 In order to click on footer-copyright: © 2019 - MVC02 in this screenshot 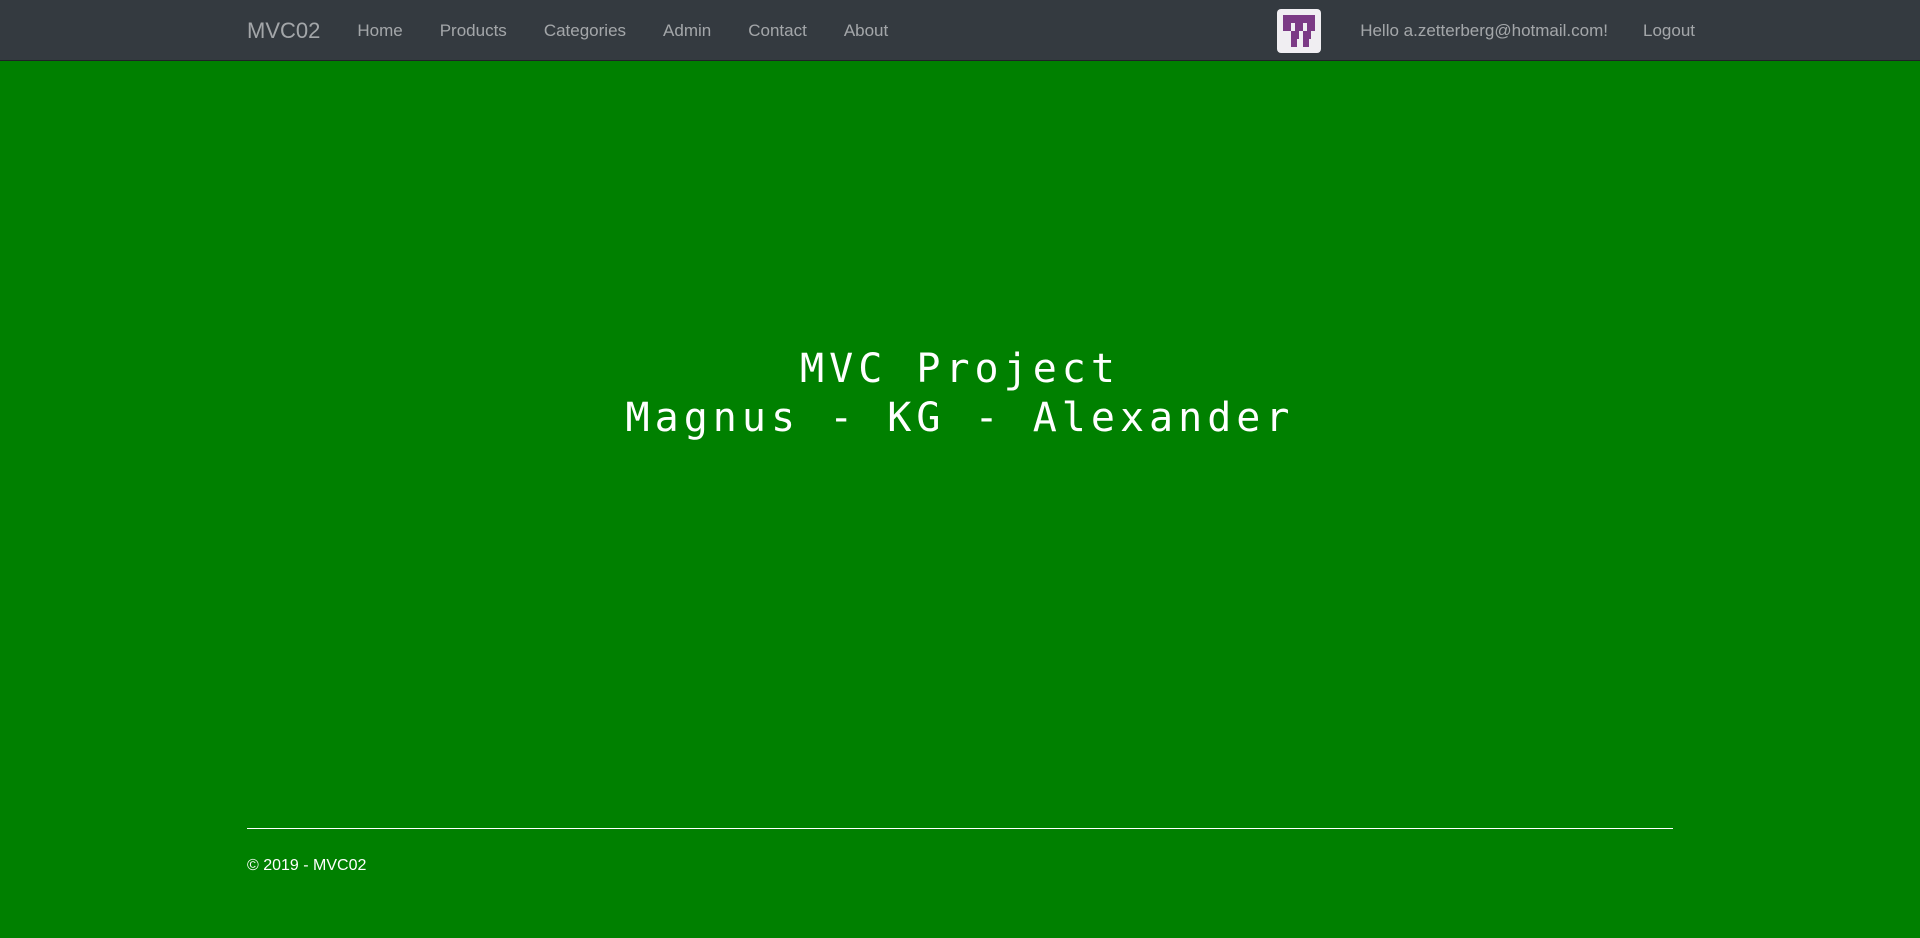, I will do `click(307, 865)`.